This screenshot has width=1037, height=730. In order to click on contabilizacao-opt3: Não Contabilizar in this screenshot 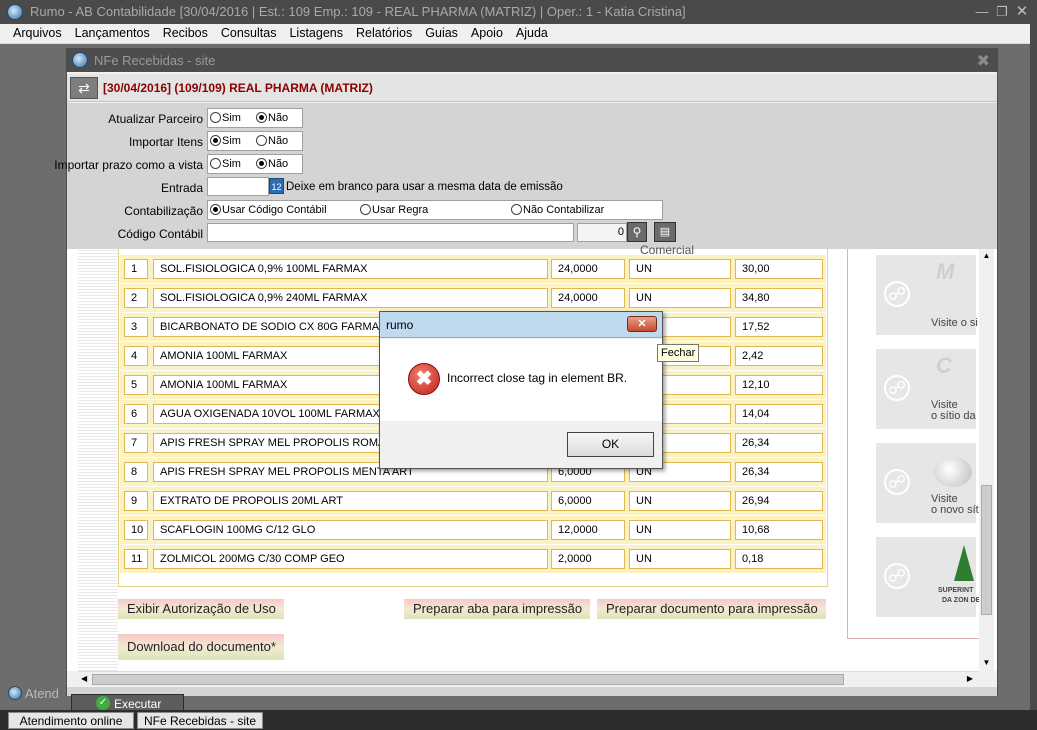, I will do `click(557, 210)`.